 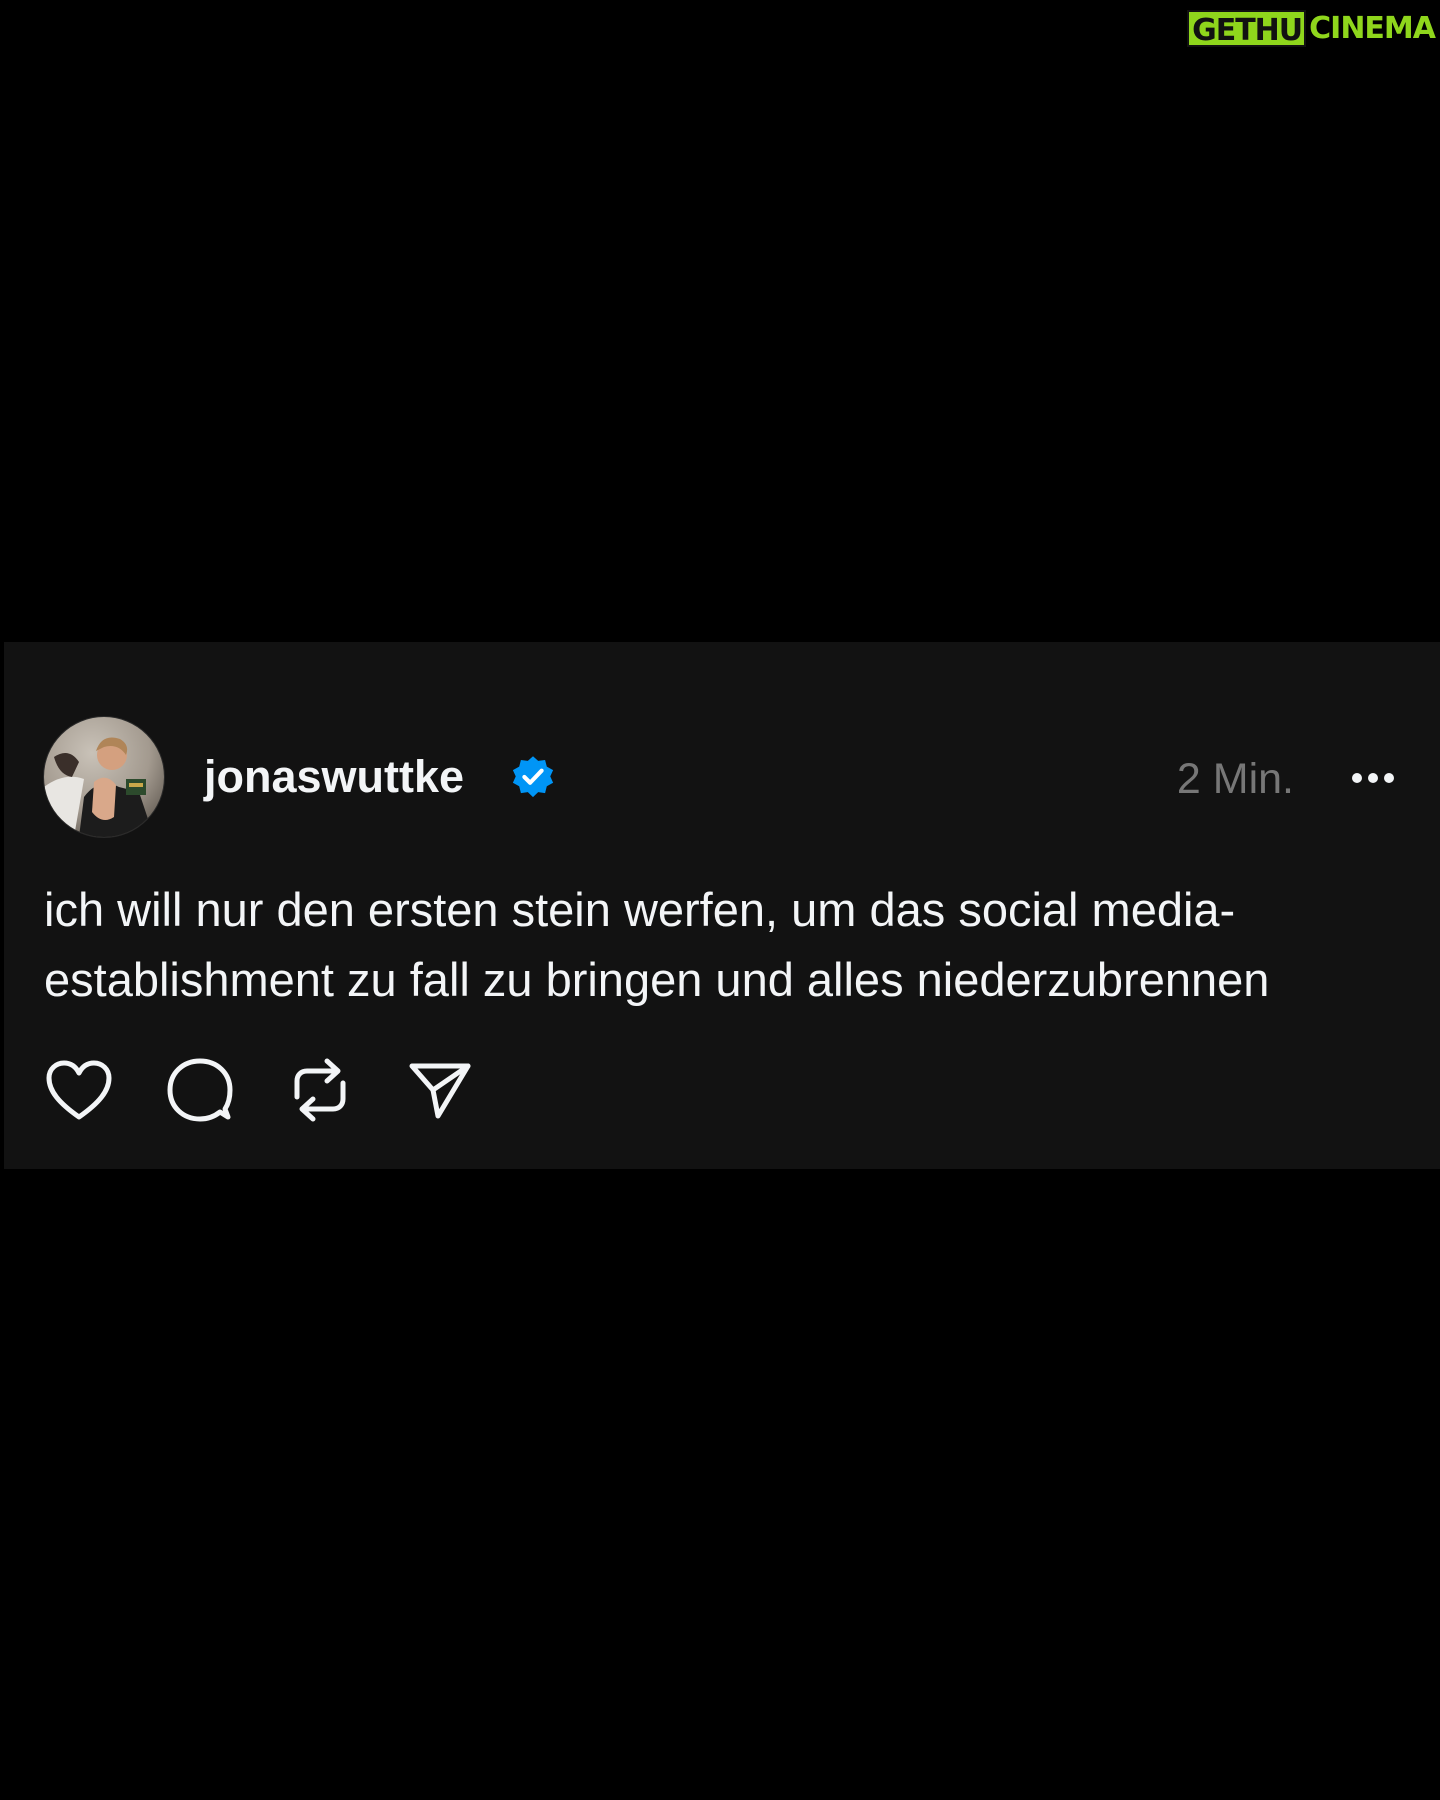 I want to click on like-button, so click(x=79, y=1090).